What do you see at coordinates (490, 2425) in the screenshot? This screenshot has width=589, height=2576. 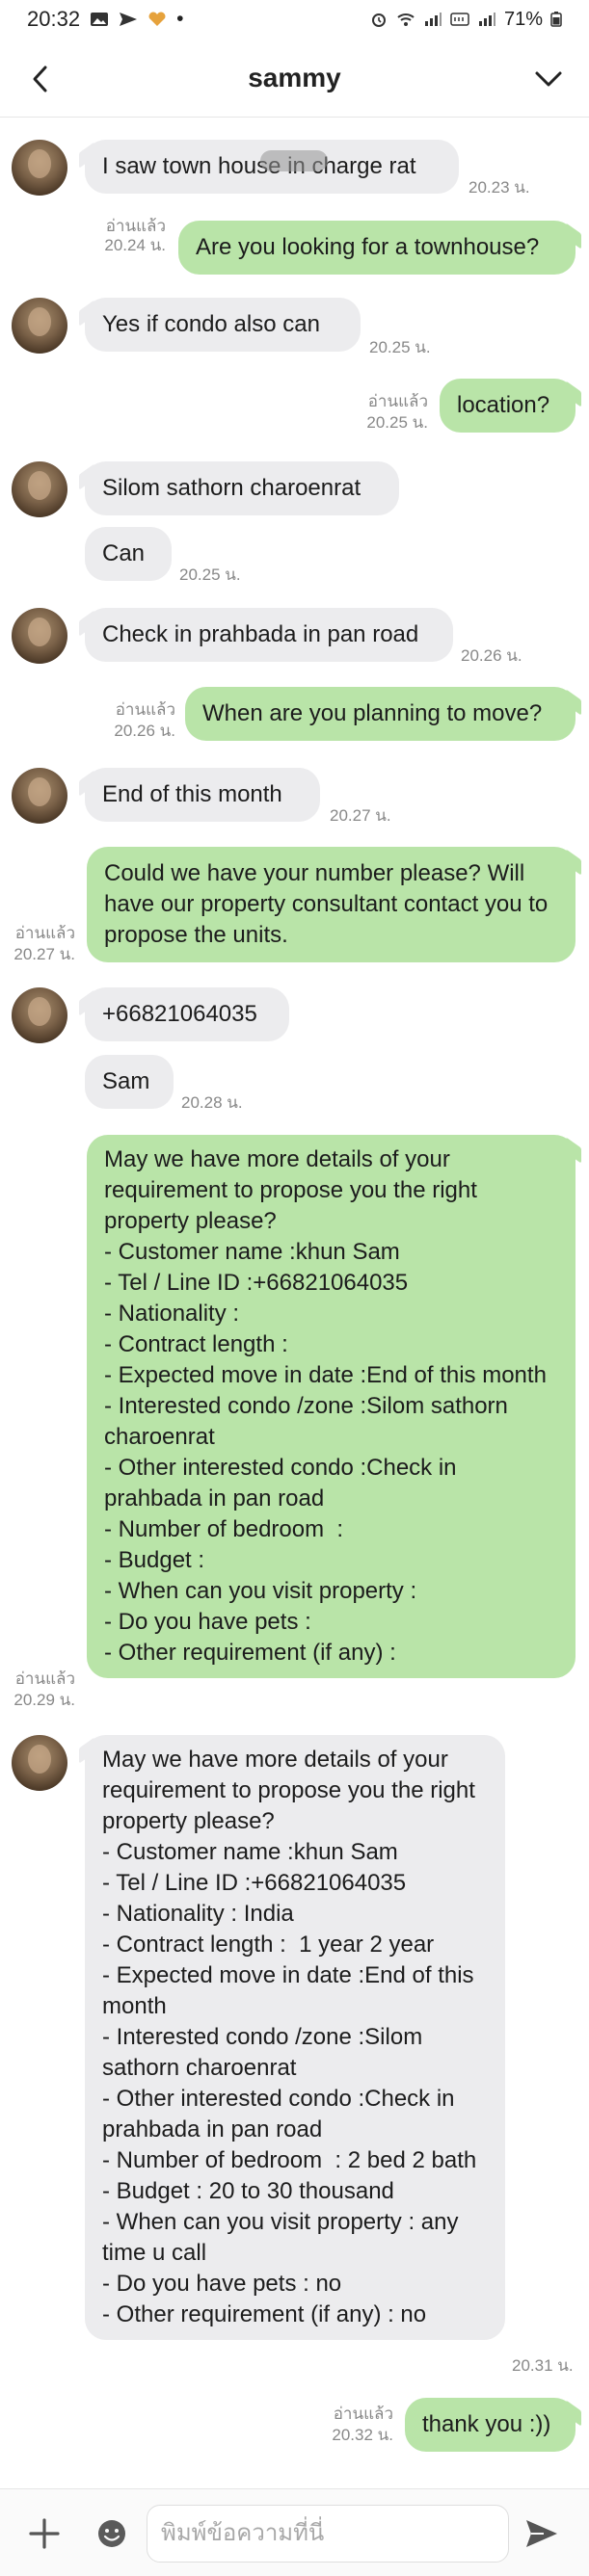 I see `message-bubble-outgoing: thank you :))` at bounding box center [490, 2425].